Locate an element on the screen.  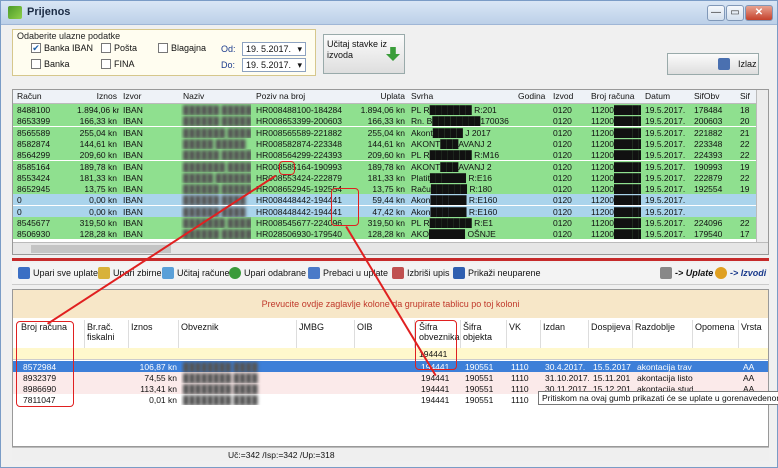
col-razdoblje: Razdoblje is located at coordinates (663, 334).